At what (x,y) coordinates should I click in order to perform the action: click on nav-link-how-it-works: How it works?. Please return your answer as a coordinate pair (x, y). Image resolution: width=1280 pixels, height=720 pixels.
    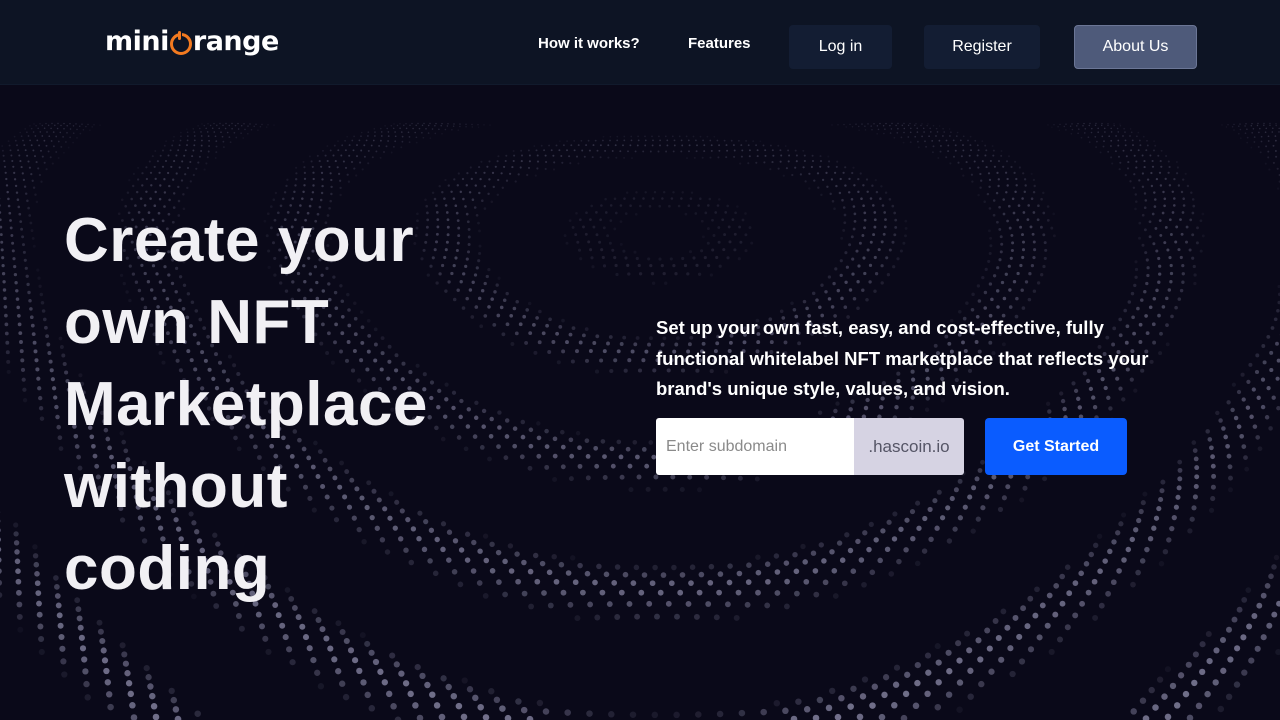
    Looking at the image, I should click on (589, 43).